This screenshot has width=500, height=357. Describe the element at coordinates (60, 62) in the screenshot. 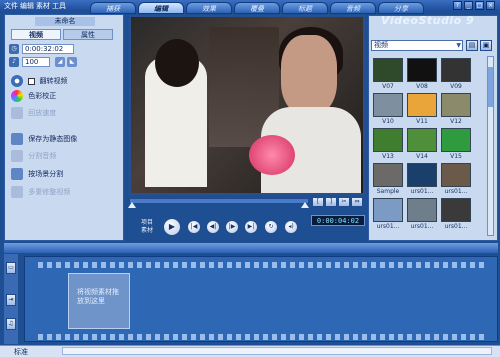

I see `fade-in-icon: ◢` at that location.